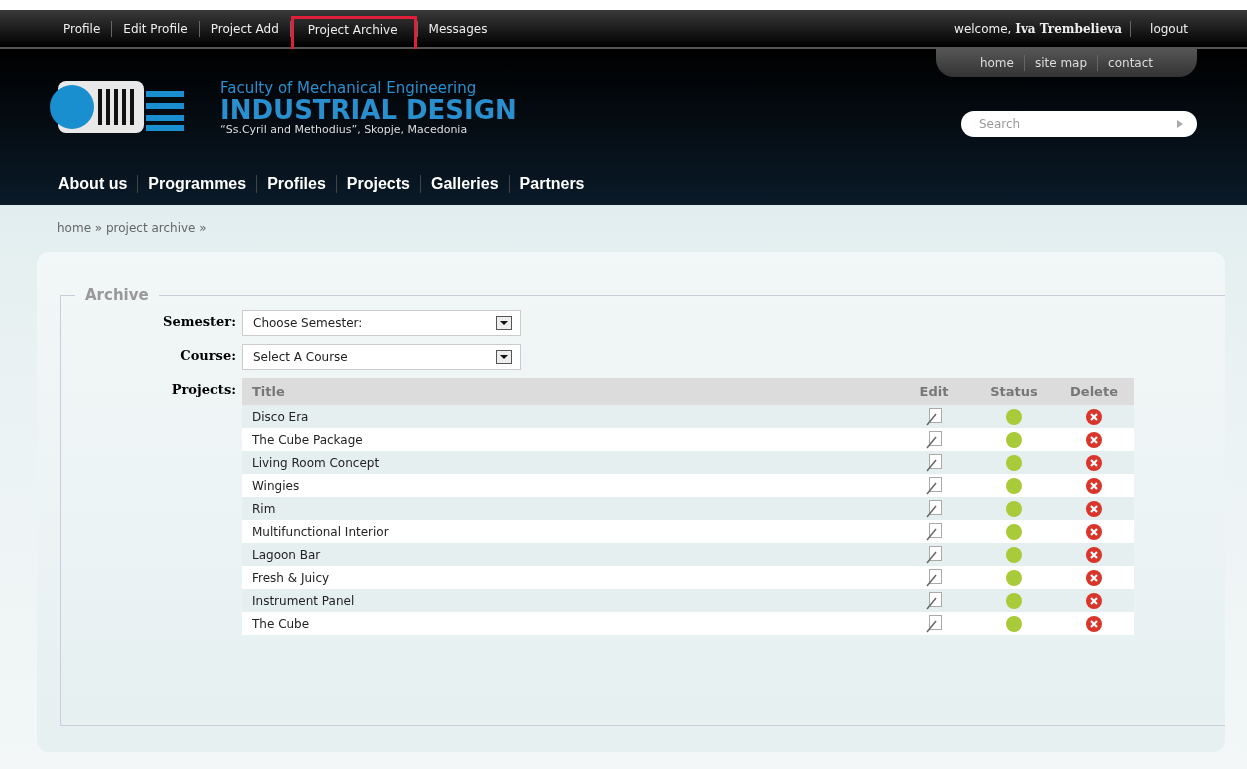 This screenshot has width=1247, height=769. Describe the element at coordinates (1094, 391) in the screenshot. I see `column-header: Delete` at that location.